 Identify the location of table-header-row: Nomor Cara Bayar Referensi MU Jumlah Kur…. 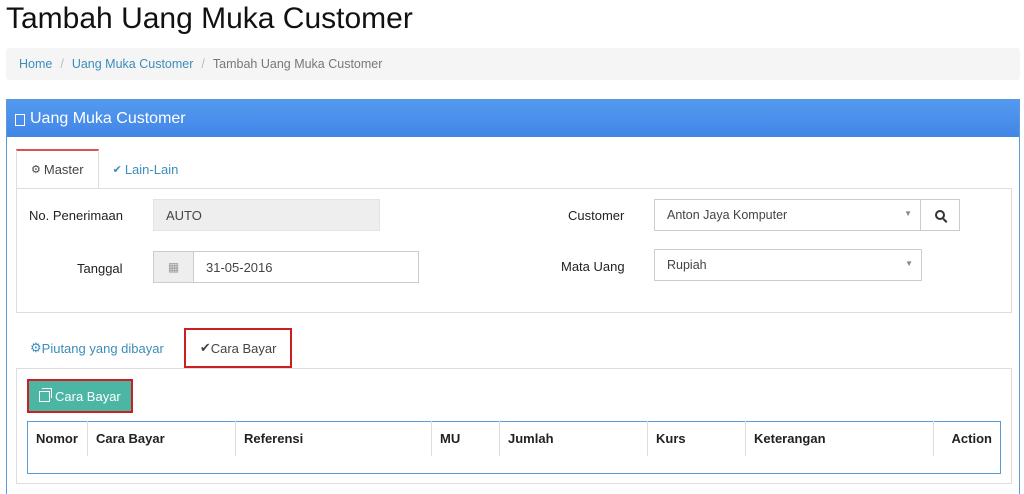
(514, 438).